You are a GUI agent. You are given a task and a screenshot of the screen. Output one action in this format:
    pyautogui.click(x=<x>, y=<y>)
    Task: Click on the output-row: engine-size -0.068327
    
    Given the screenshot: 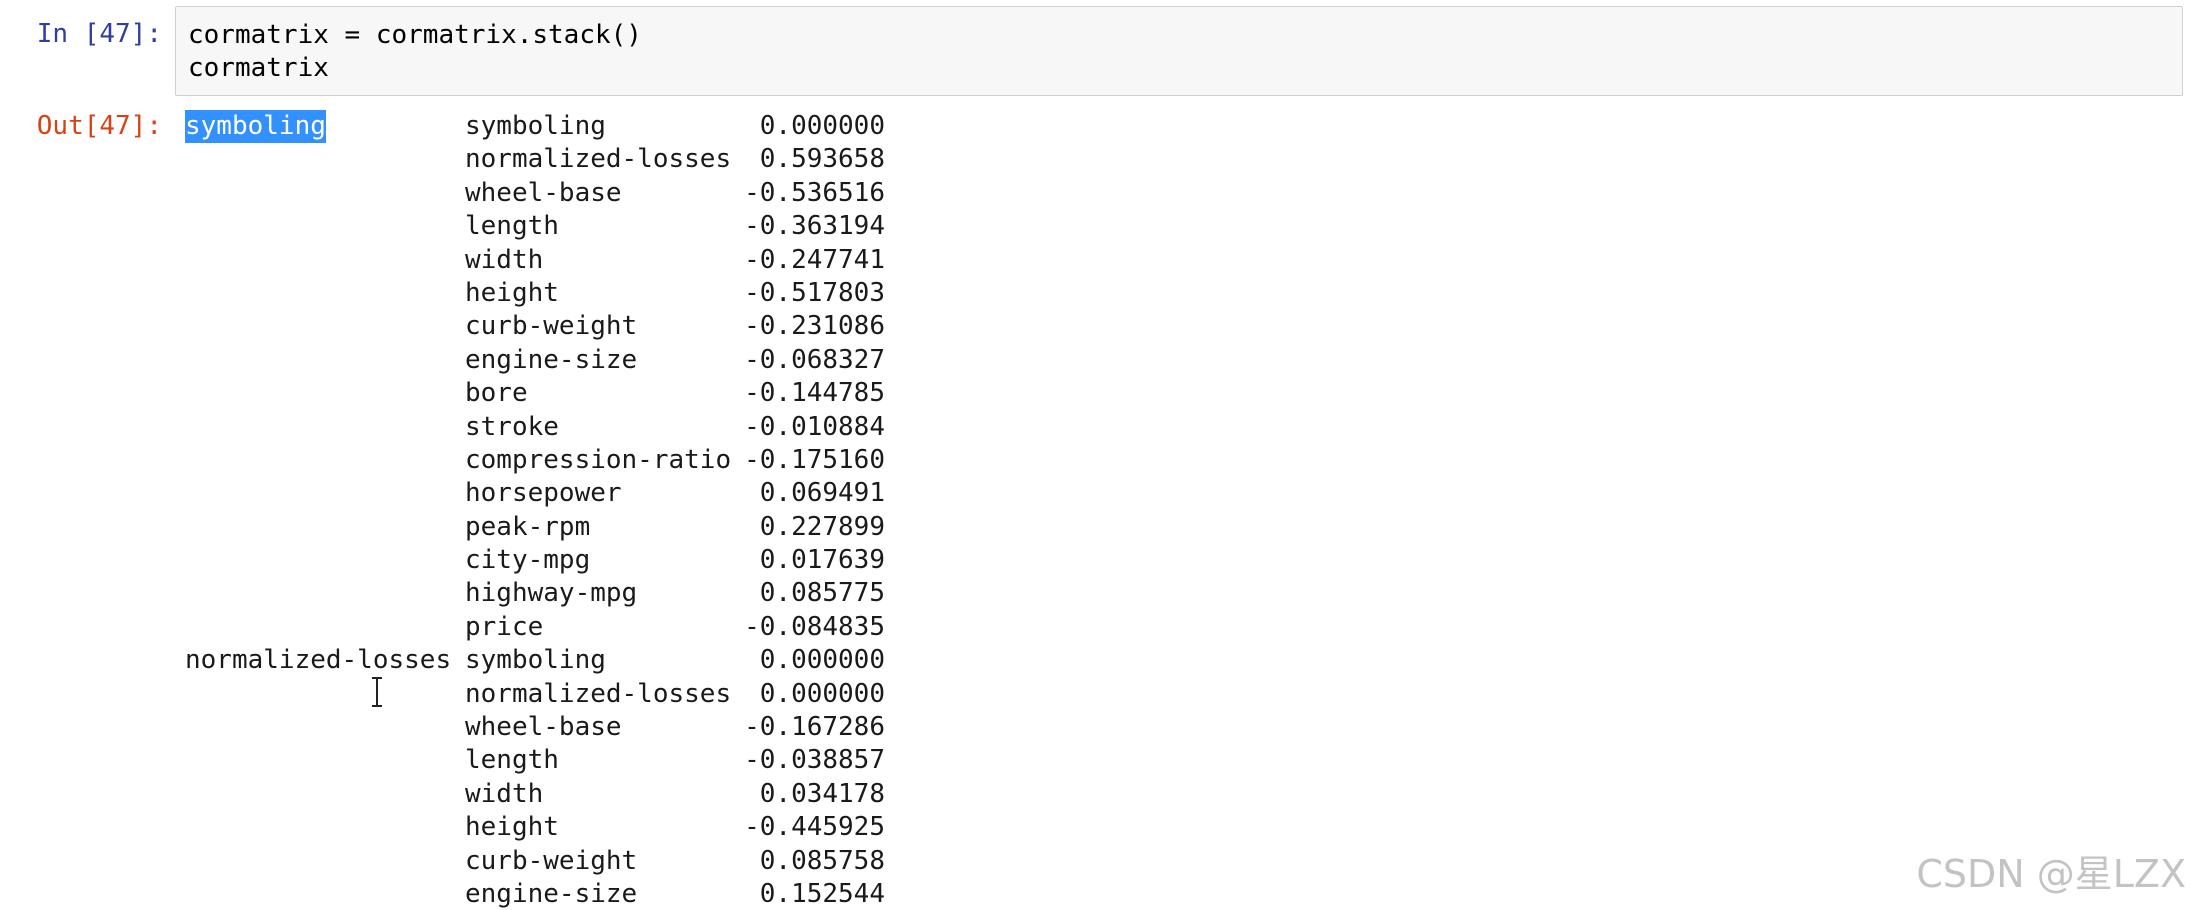 What is the action you would take?
    pyautogui.click(x=1085, y=360)
    